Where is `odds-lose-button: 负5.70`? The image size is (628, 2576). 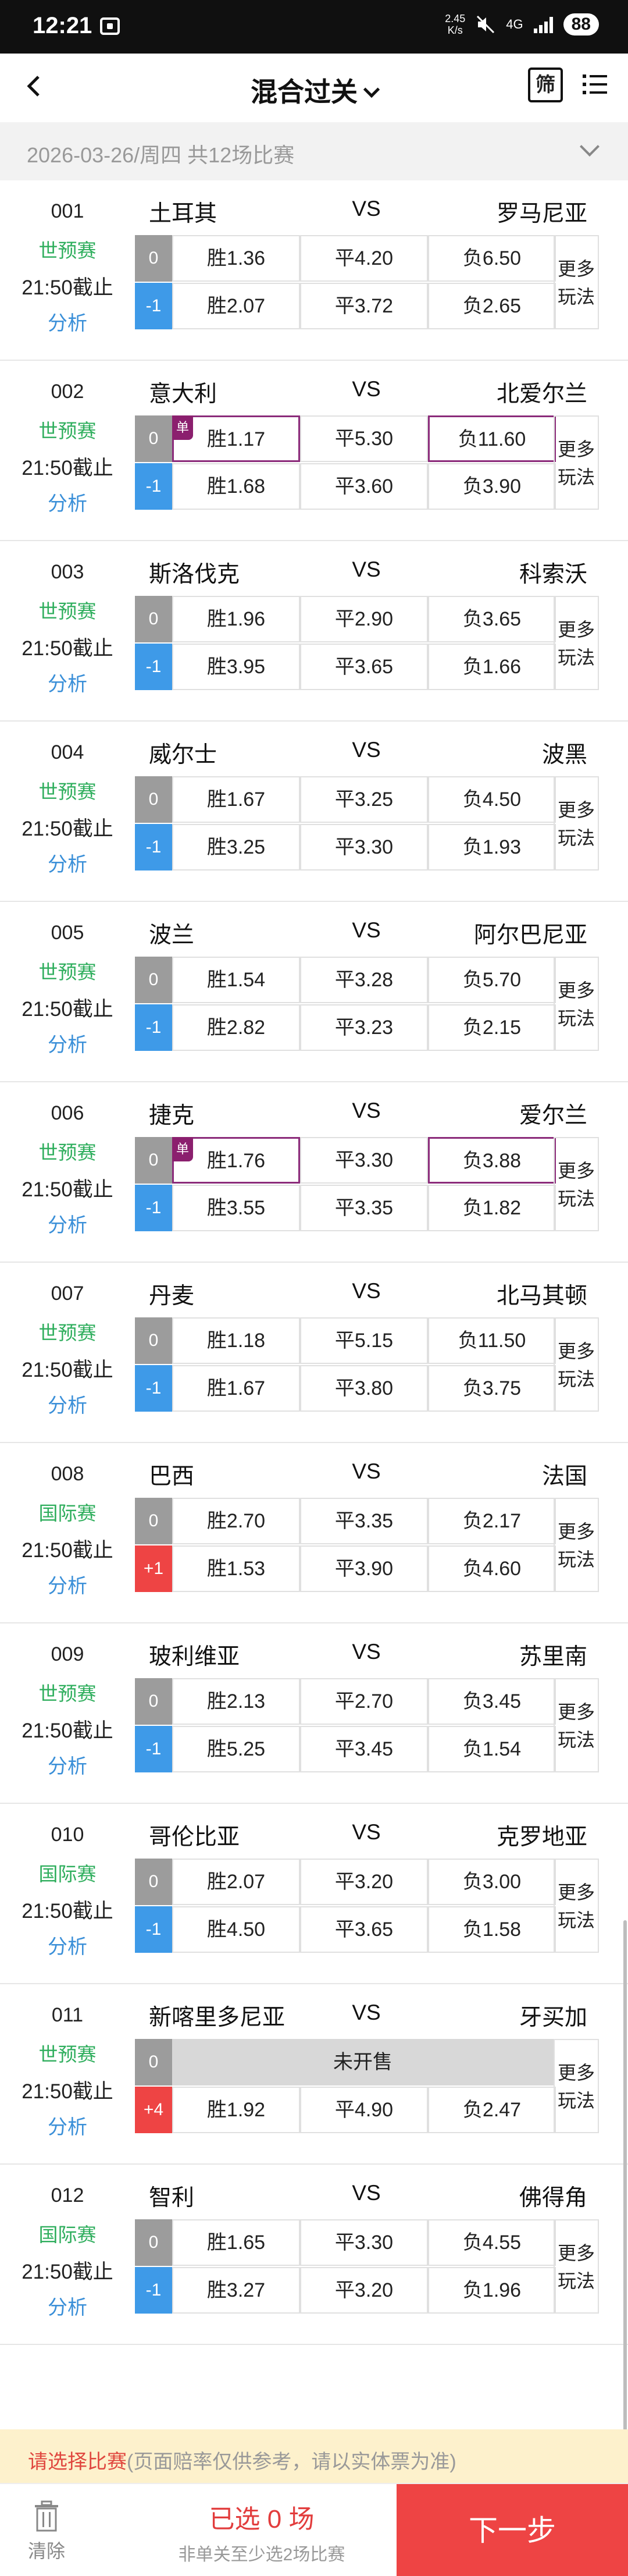
odds-lose-button: 负5.70 is located at coordinates (492, 980).